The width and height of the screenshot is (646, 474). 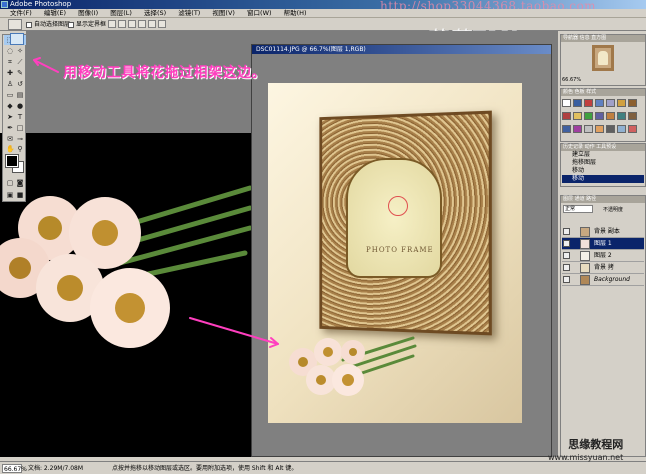 What do you see at coordinates (571, 80) in the screenshot?
I see `navigator-zoom: 66.67%` at bounding box center [571, 80].